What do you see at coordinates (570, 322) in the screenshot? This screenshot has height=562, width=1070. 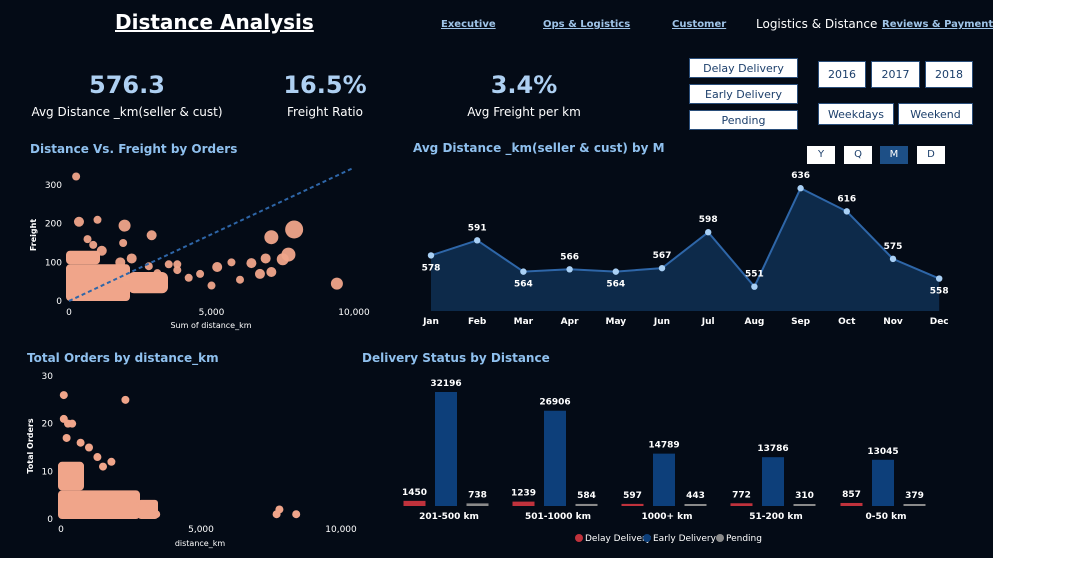 I see `x-tick-label: Apr` at bounding box center [570, 322].